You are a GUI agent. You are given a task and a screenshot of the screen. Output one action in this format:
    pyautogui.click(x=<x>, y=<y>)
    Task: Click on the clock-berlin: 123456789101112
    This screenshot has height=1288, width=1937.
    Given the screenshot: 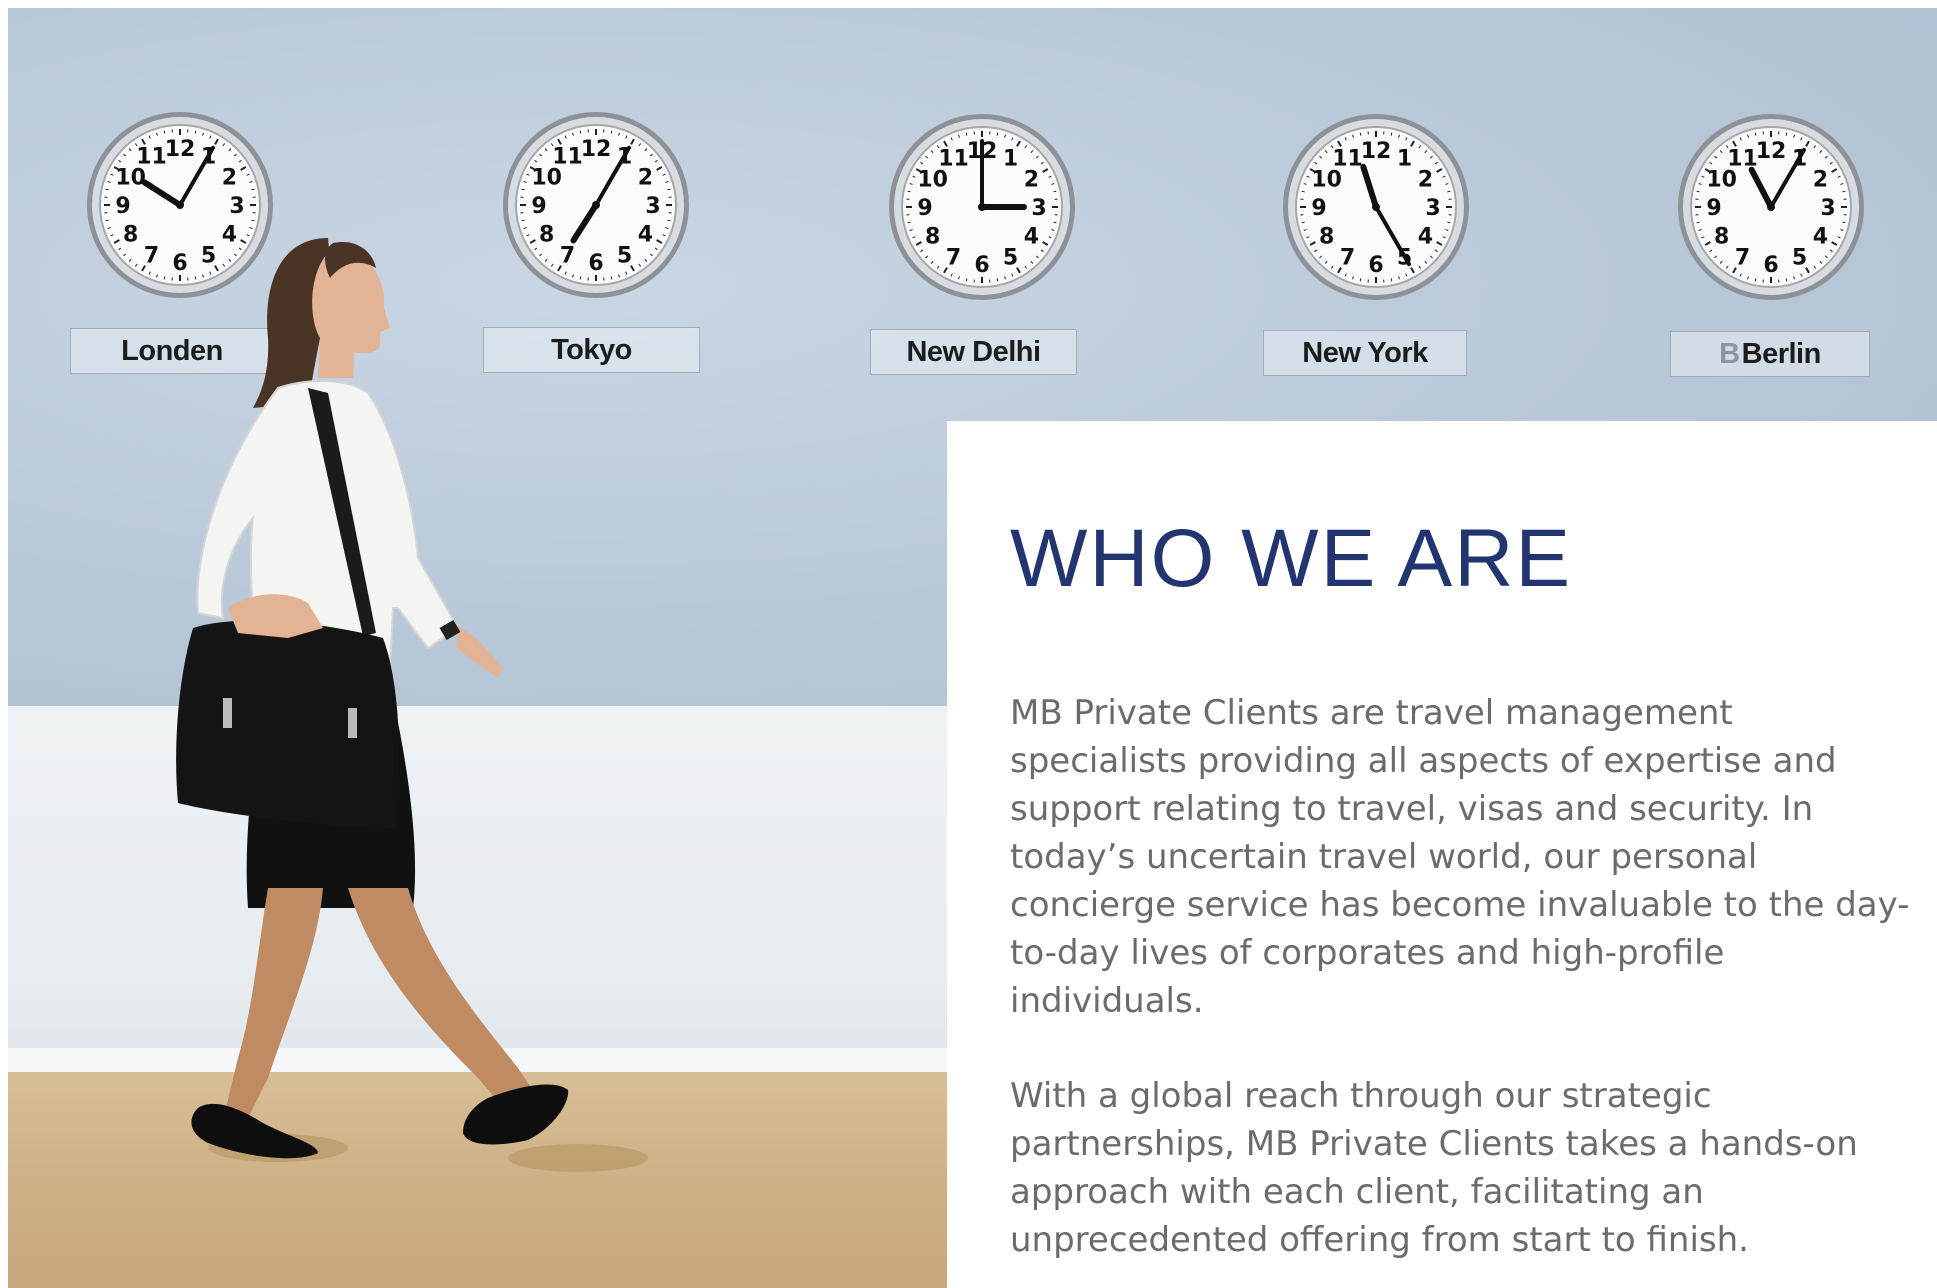 What is the action you would take?
    pyautogui.click(x=1771, y=207)
    